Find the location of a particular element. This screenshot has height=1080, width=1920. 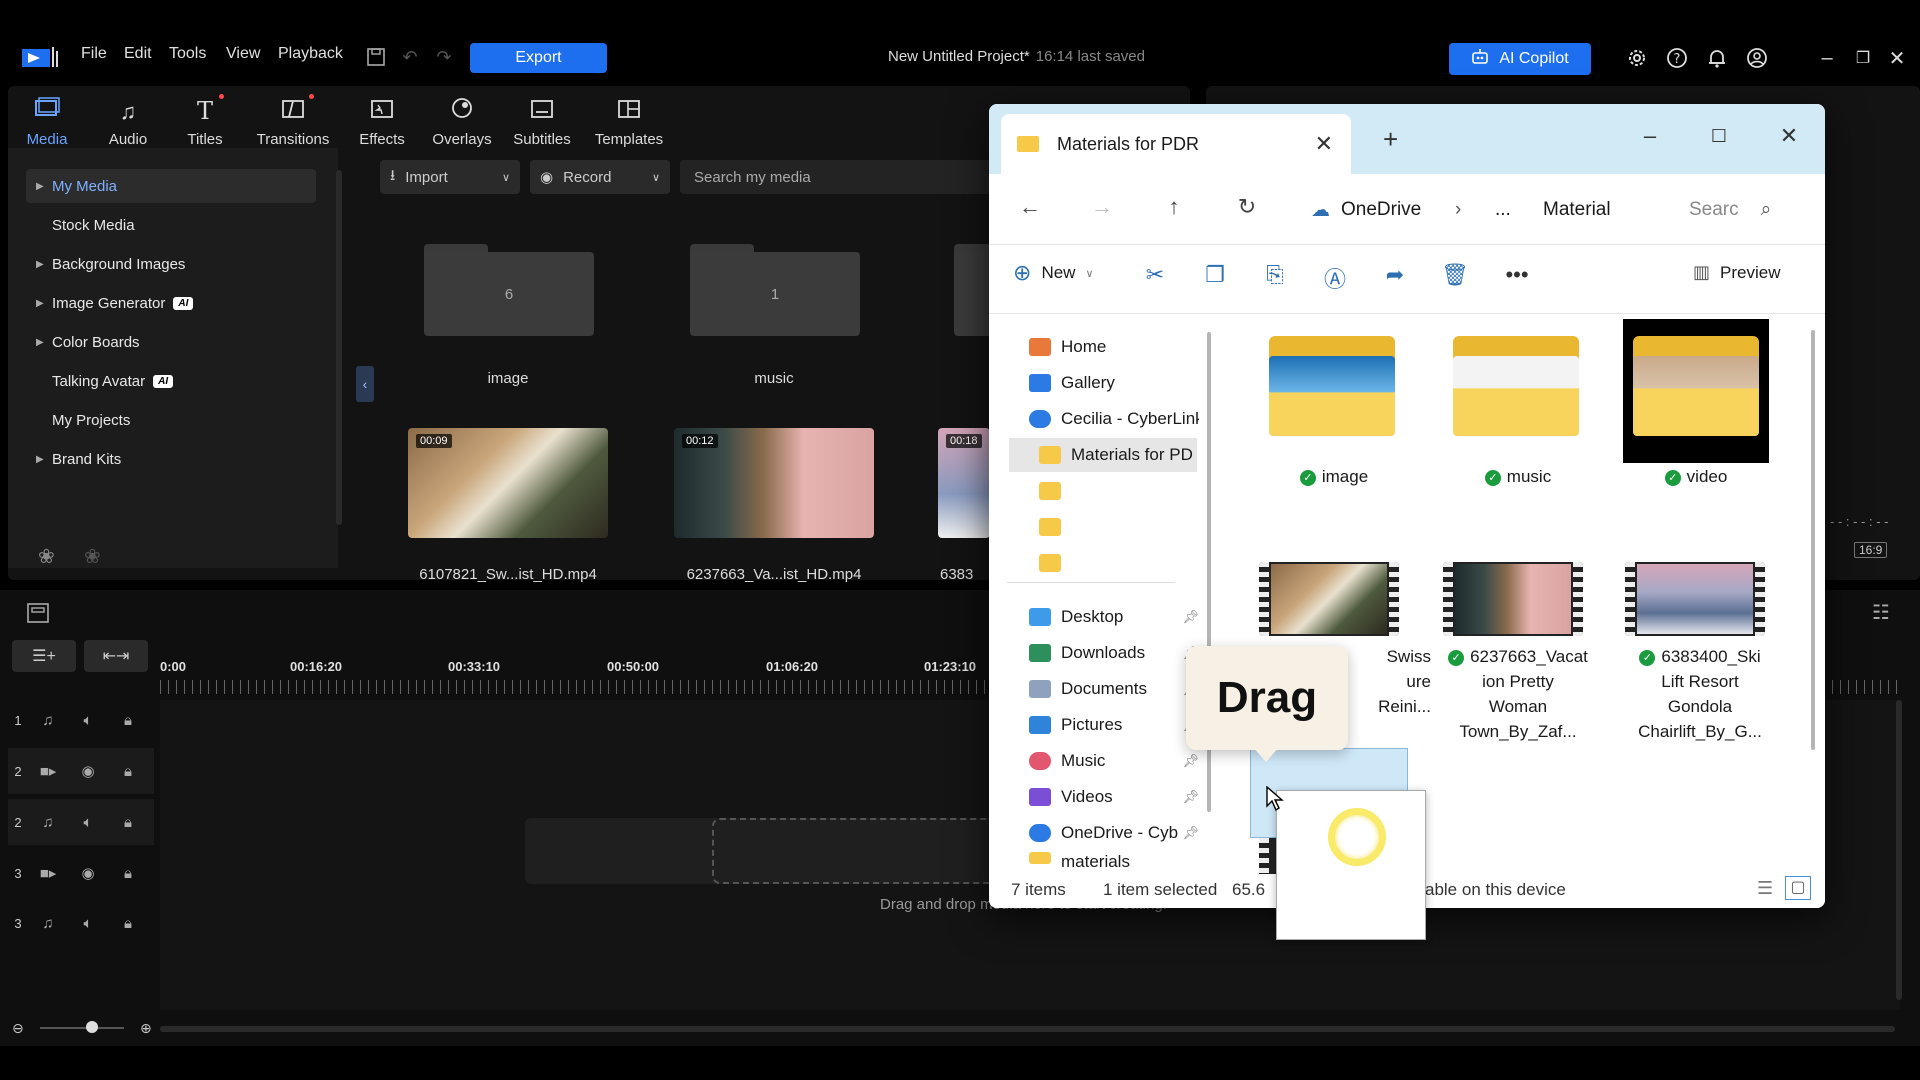

timeline-settings-icon is located at coordinates (38, 613).